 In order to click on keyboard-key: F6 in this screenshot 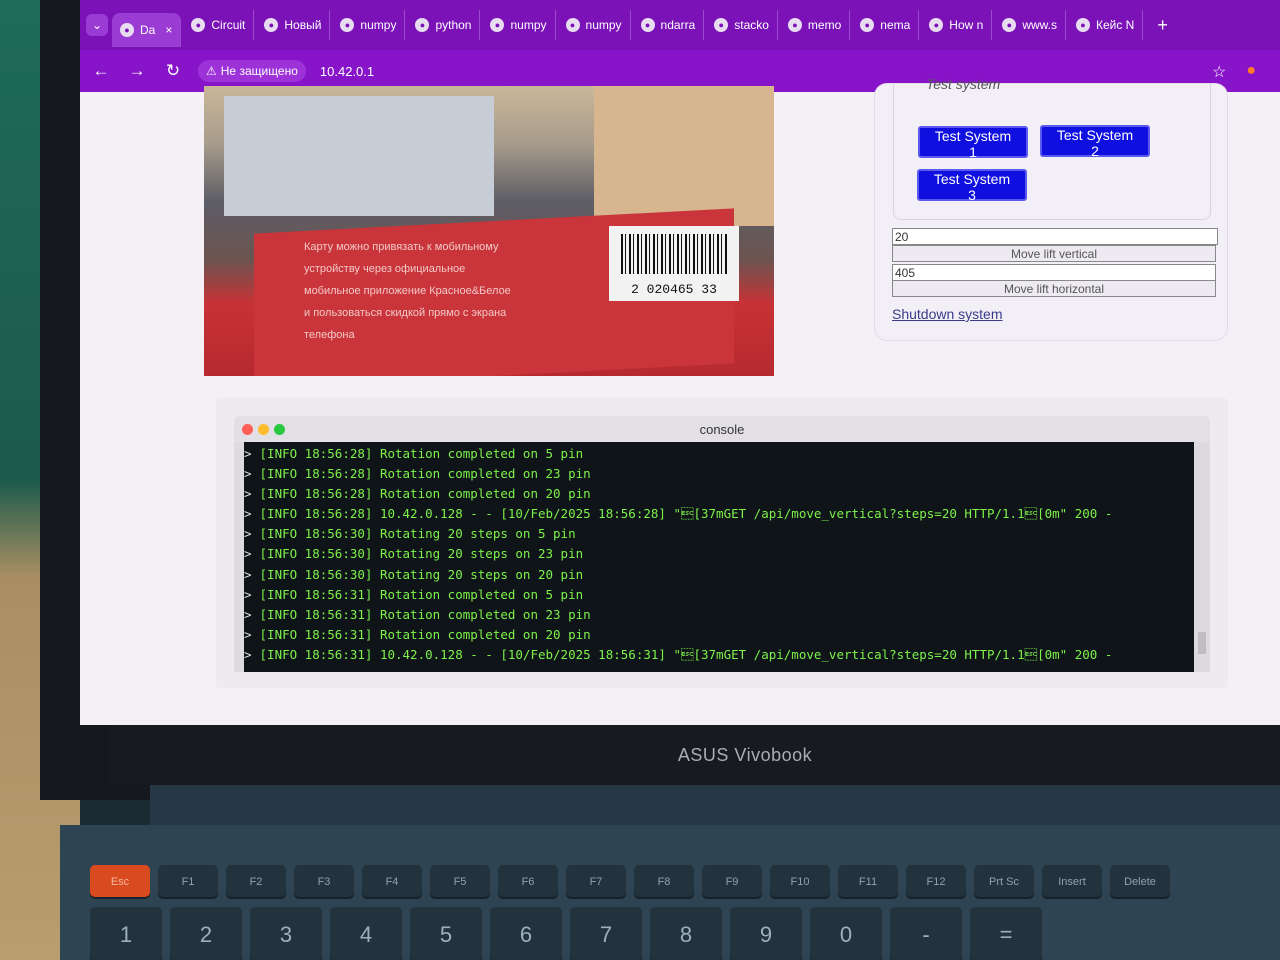, I will do `click(528, 882)`.